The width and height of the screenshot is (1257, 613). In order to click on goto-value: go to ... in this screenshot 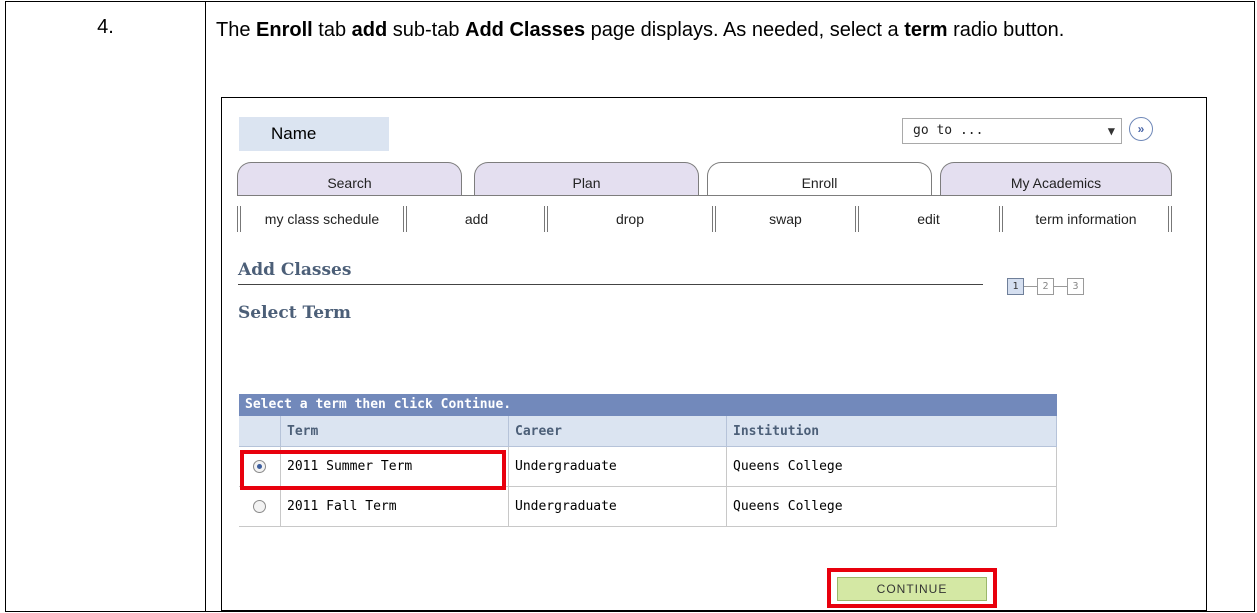, I will do `click(948, 130)`.